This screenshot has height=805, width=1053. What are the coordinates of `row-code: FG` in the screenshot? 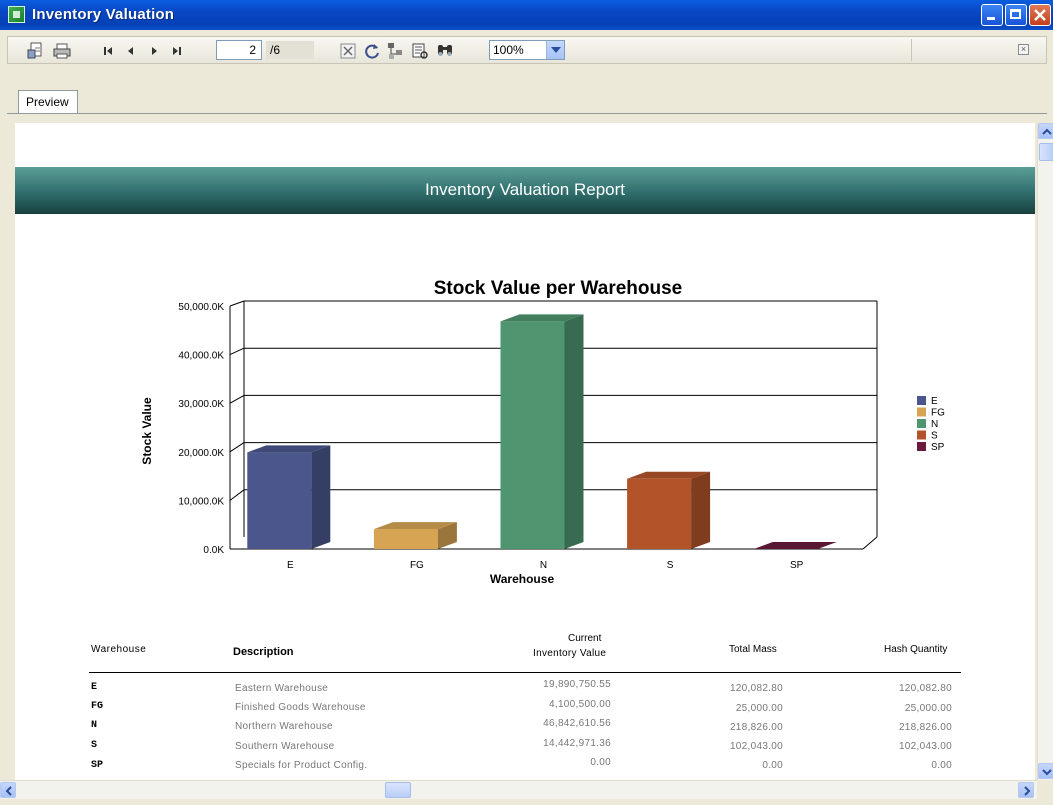 It's located at (97, 706).